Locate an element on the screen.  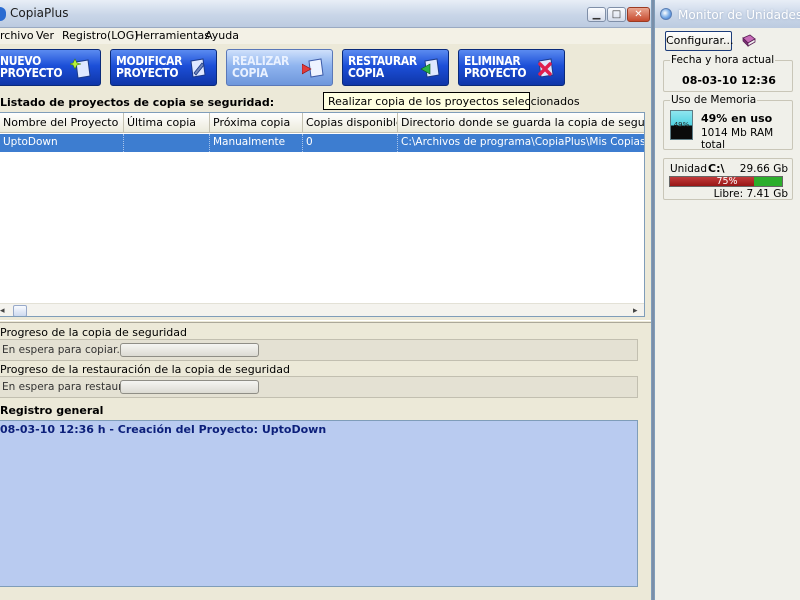
backup-progress-bar is located at coordinates (189, 350).